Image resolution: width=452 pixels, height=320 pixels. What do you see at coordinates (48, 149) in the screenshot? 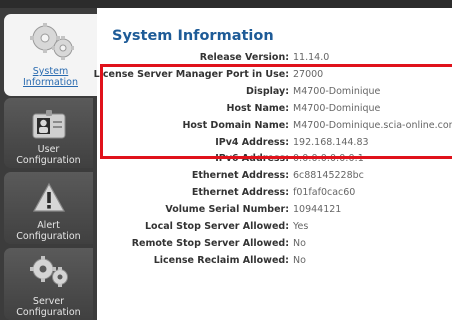
I see `sidebar-item-label-line1: User` at bounding box center [48, 149].